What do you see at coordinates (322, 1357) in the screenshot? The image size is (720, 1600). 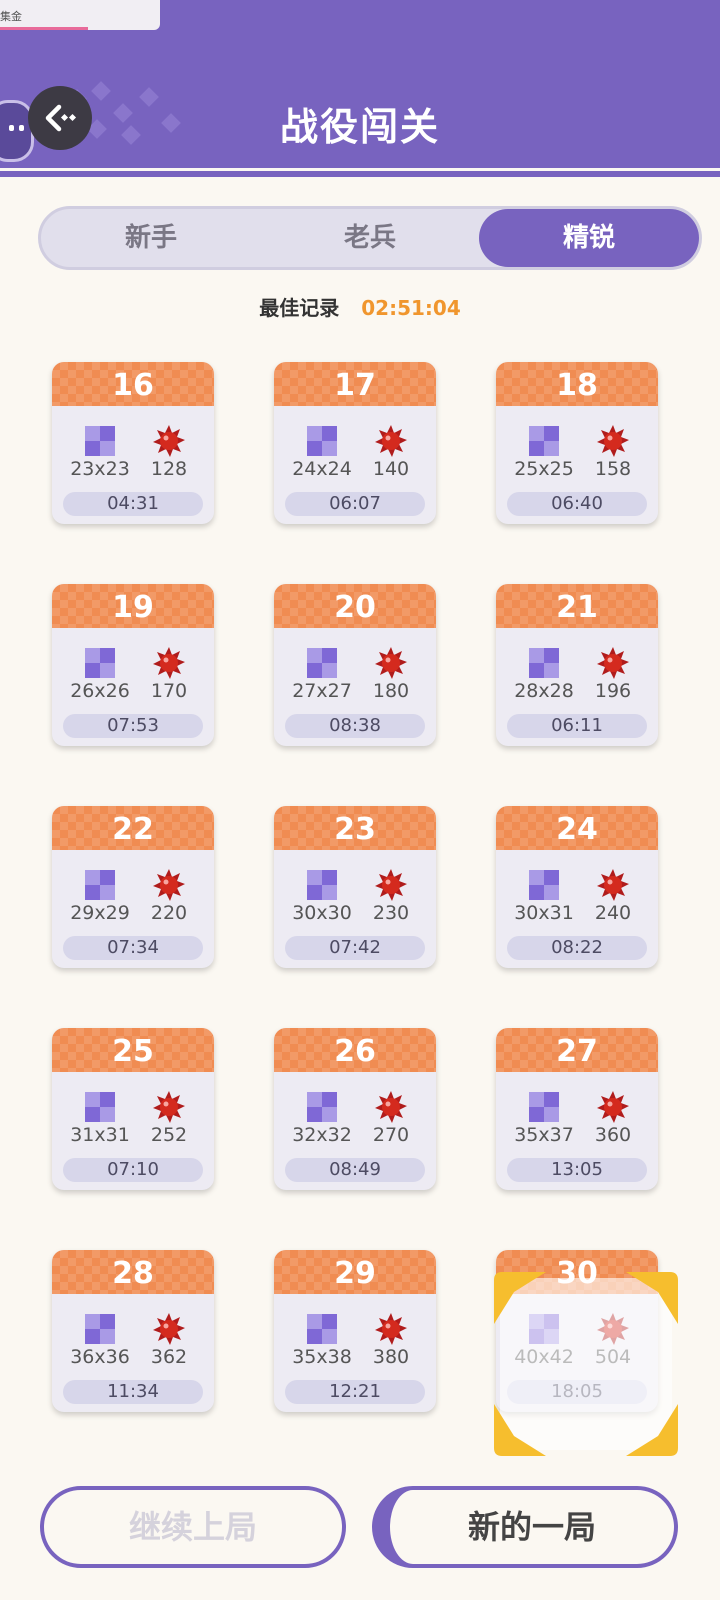 I see `grid-size: 35x38` at bounding box center [322, 1357].